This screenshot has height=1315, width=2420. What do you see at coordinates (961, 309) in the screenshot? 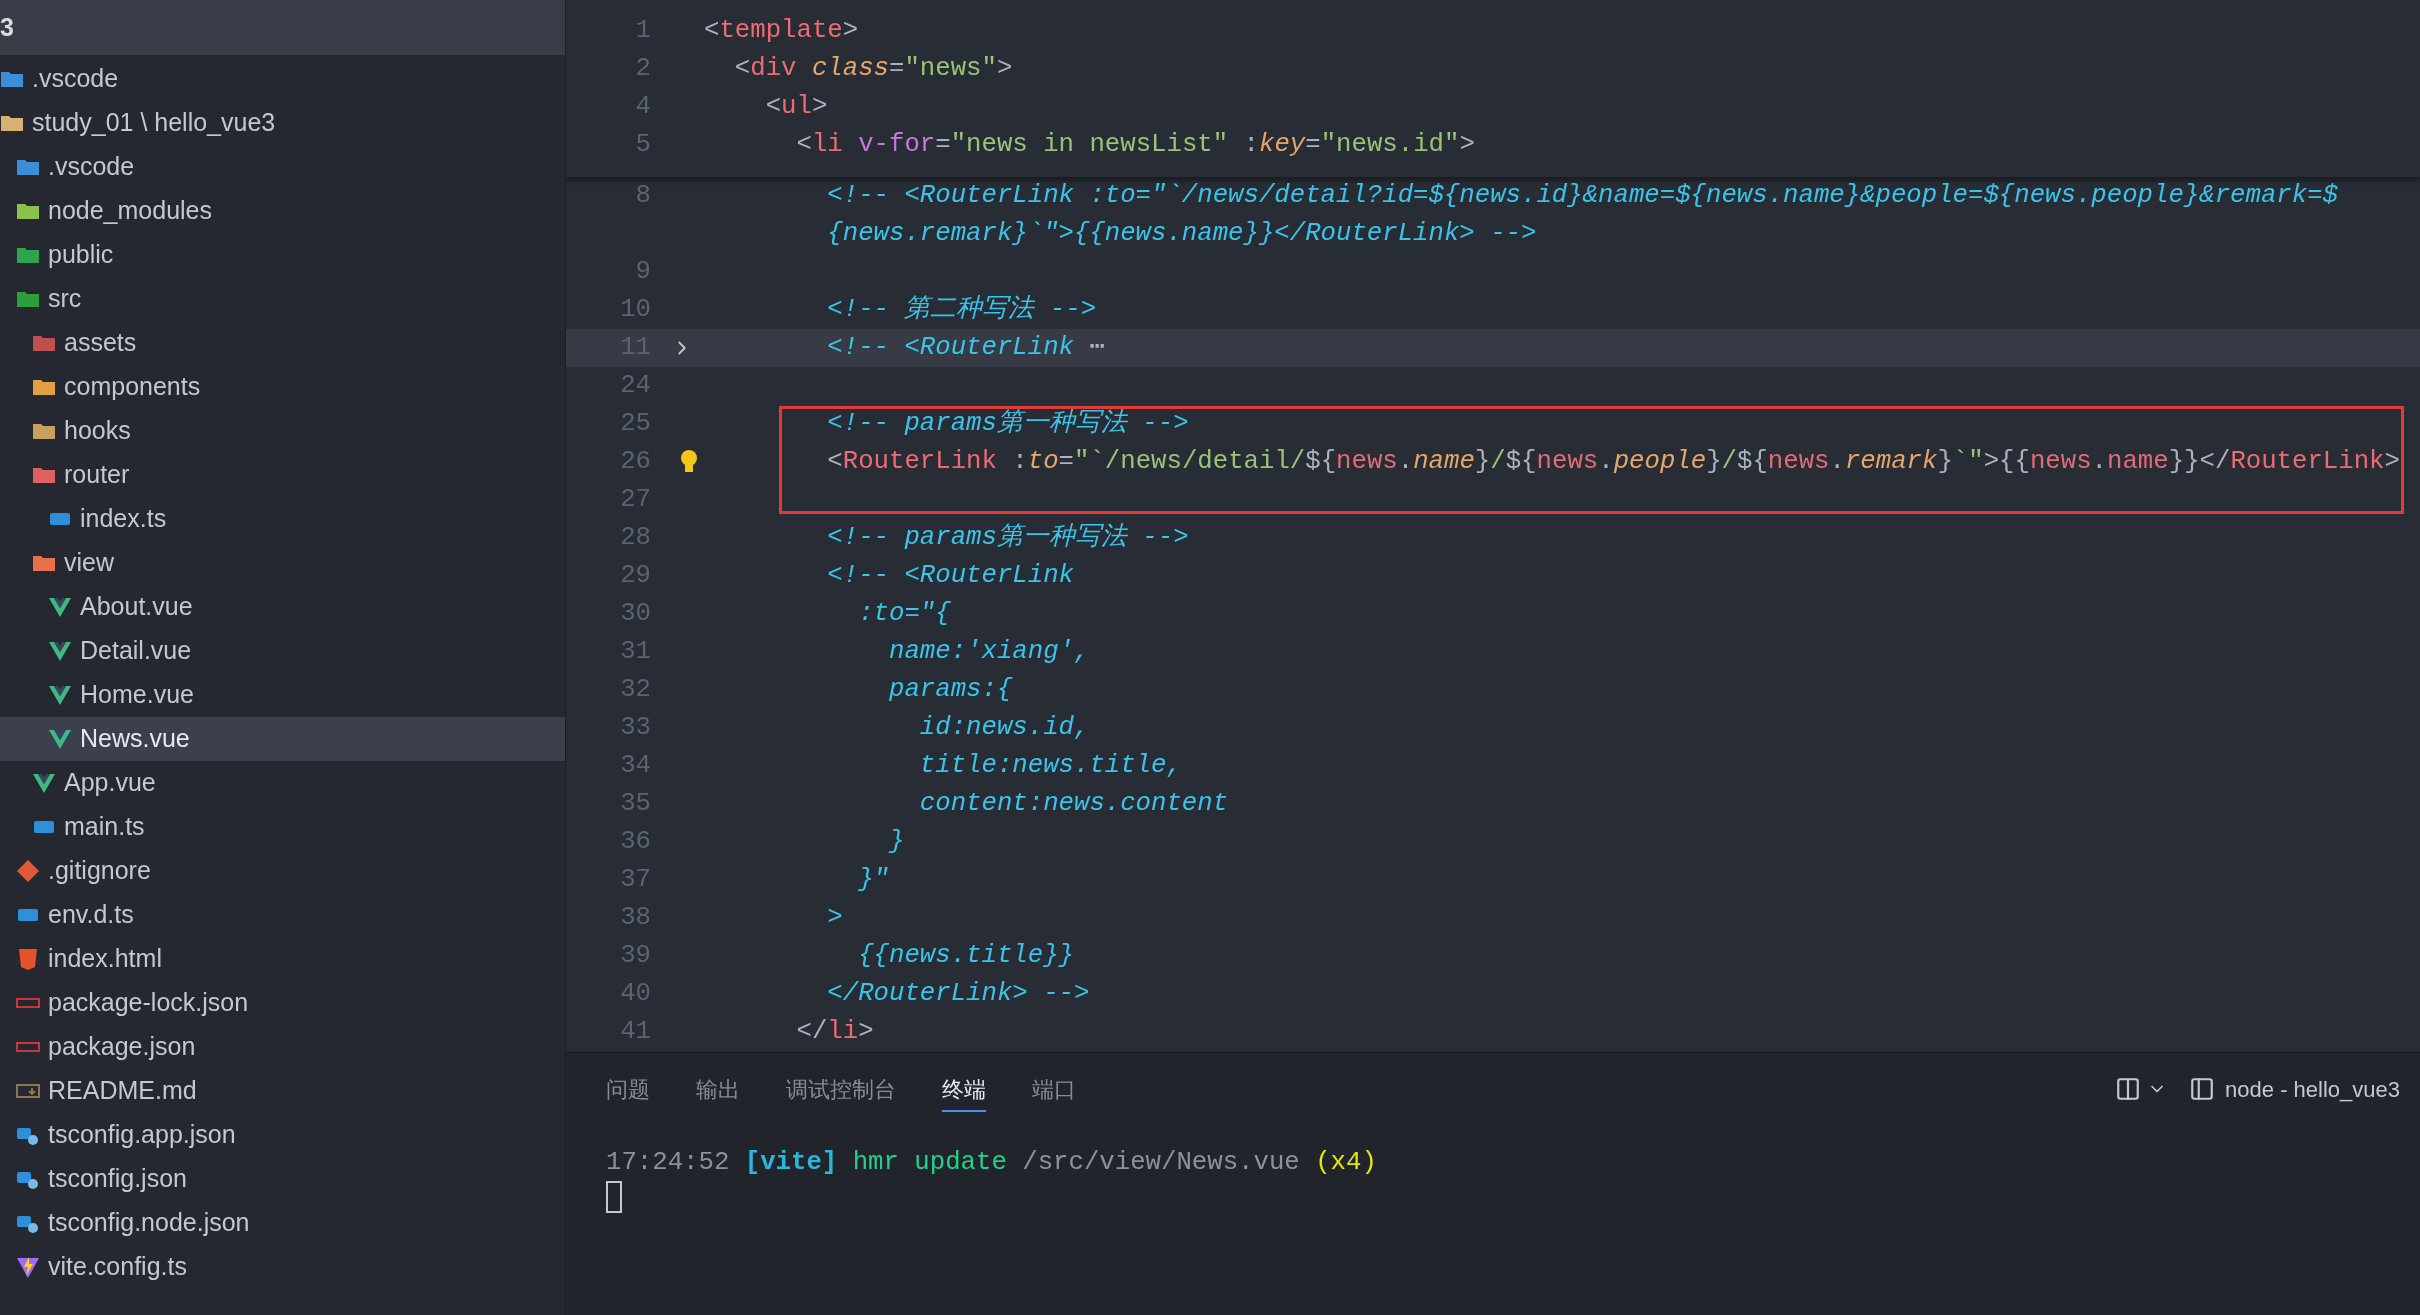
I see `code-line: <!-- 第二种写法 -->` at bounding box center [961, 309].